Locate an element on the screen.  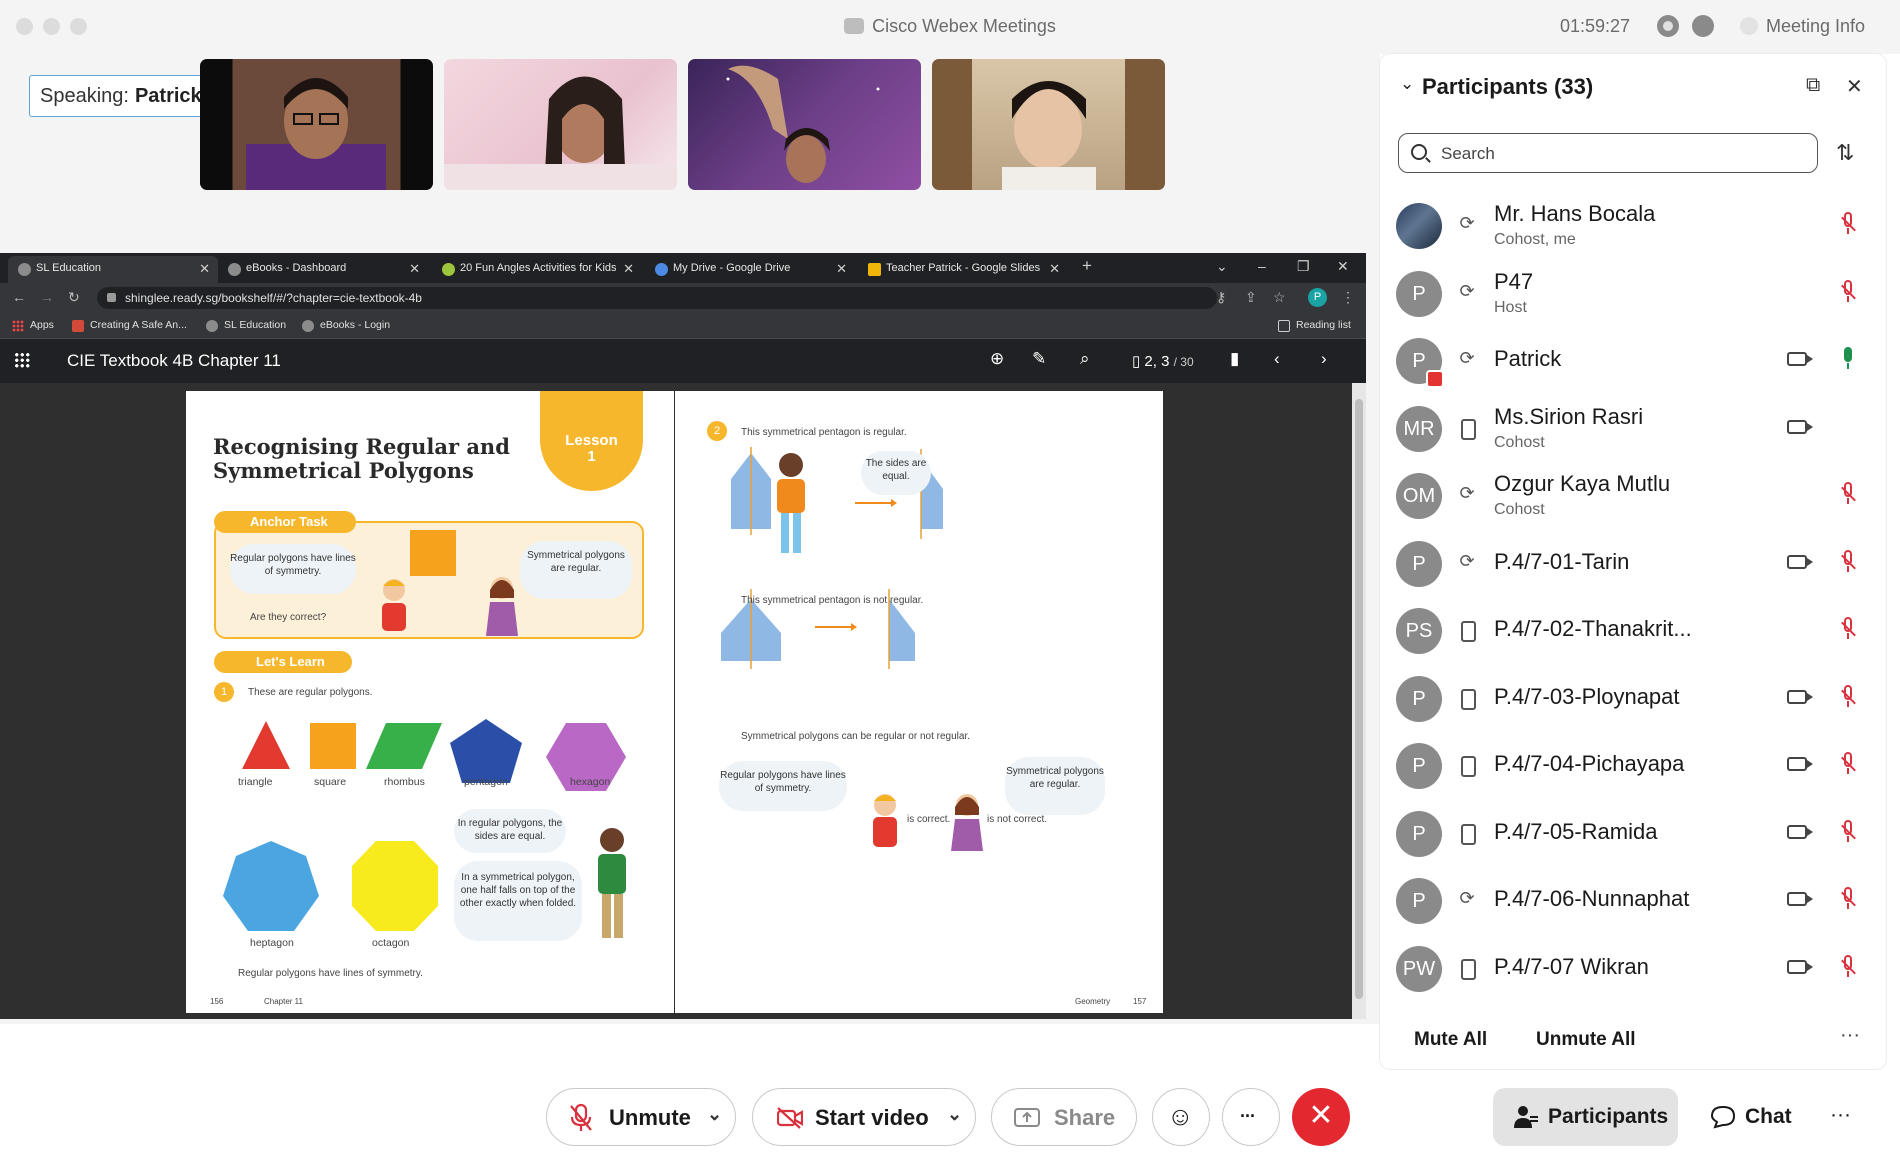
reactions-button: ☺ is located at coordinates (1181, 1117).